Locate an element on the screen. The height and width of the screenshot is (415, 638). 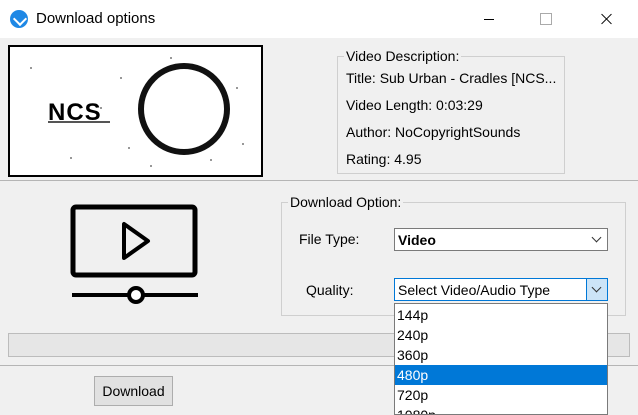
video-length-text: Video Length: 0:03:29 is located at coordinates (414, 105).